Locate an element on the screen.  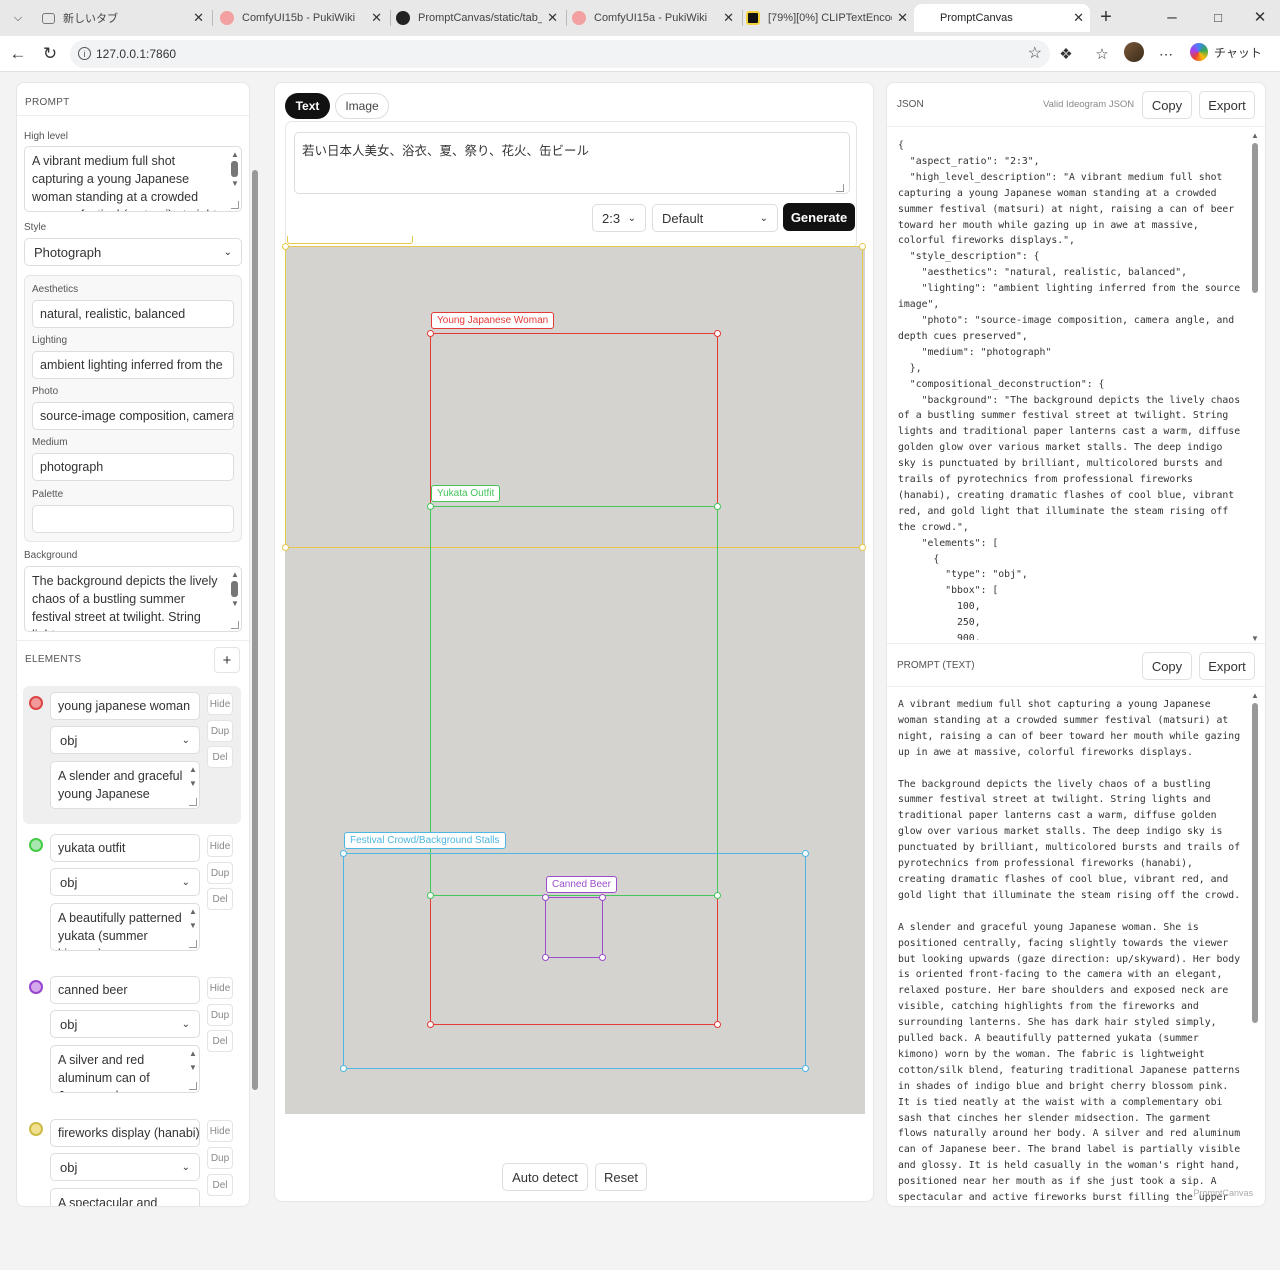
auto-detect-button: Auto detect is located at coordinates (545, 1177).